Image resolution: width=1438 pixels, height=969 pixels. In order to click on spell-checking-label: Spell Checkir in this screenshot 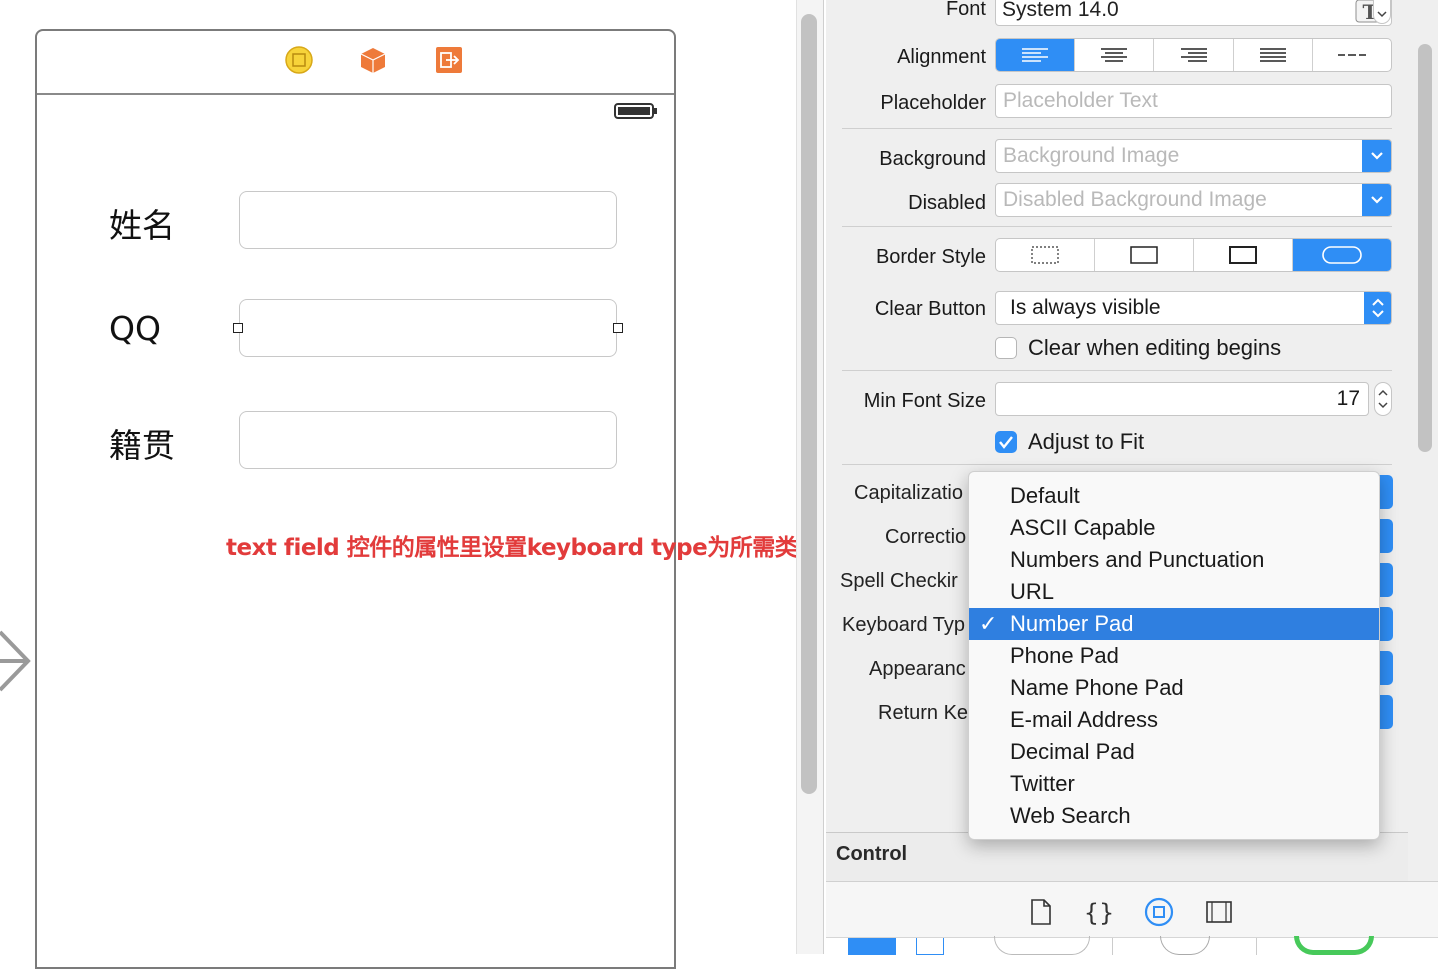, I will do `click(899, 581)`.